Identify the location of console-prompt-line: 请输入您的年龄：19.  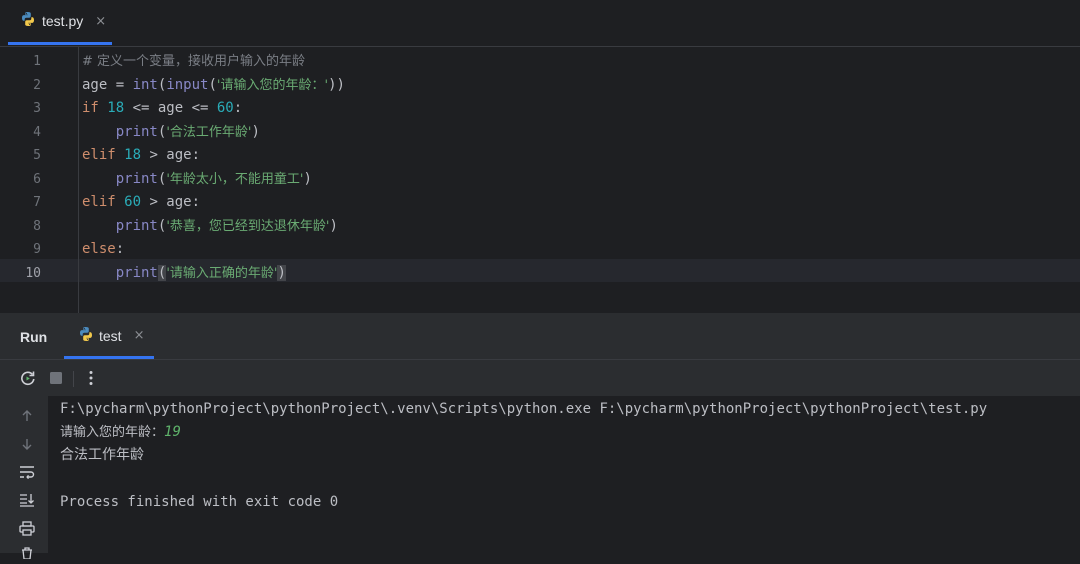
(120, 432).